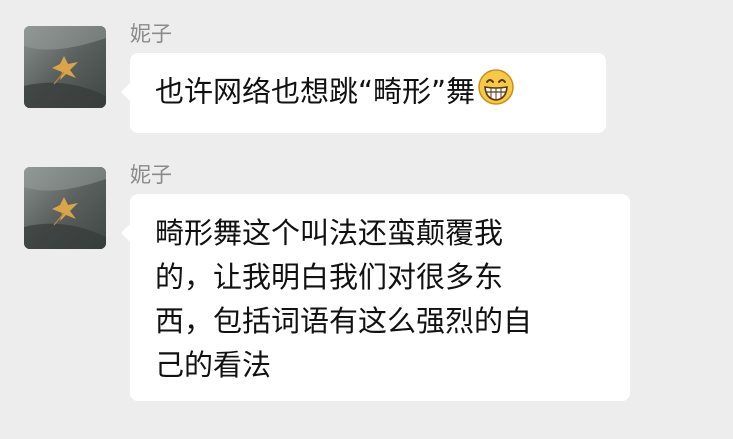  Describe the element at coordinates (315, 91) in the screenshot. I see `message-text: 也许网络也想跳“畸形”舞` at that location.